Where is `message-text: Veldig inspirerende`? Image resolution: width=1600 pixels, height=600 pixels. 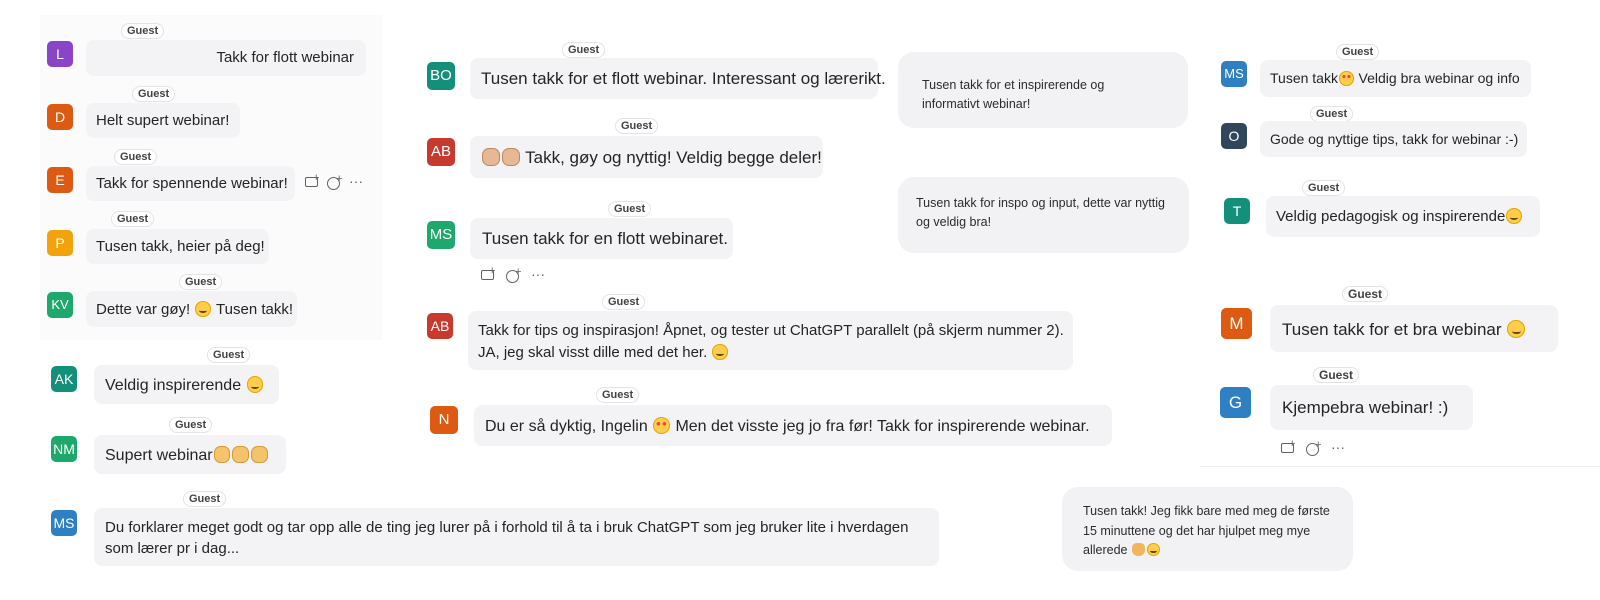
message-text: Veldig inspirerende is located at coordinates (173, 385).